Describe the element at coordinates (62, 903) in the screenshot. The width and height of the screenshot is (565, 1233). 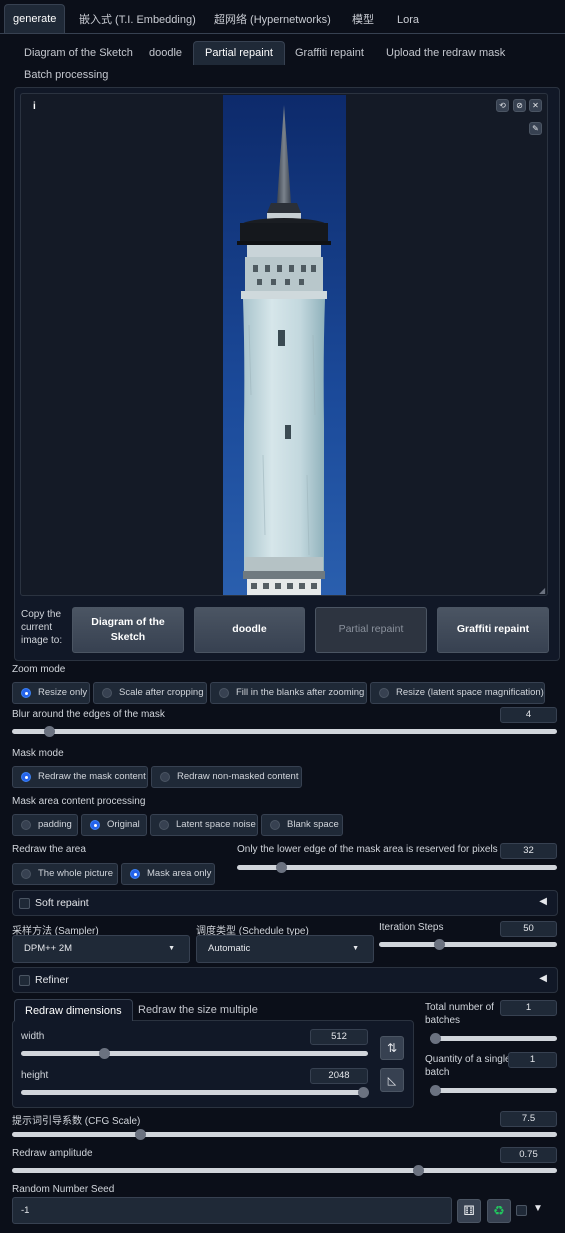
I see `soft-repaint-label: Soft repaint` at that location.